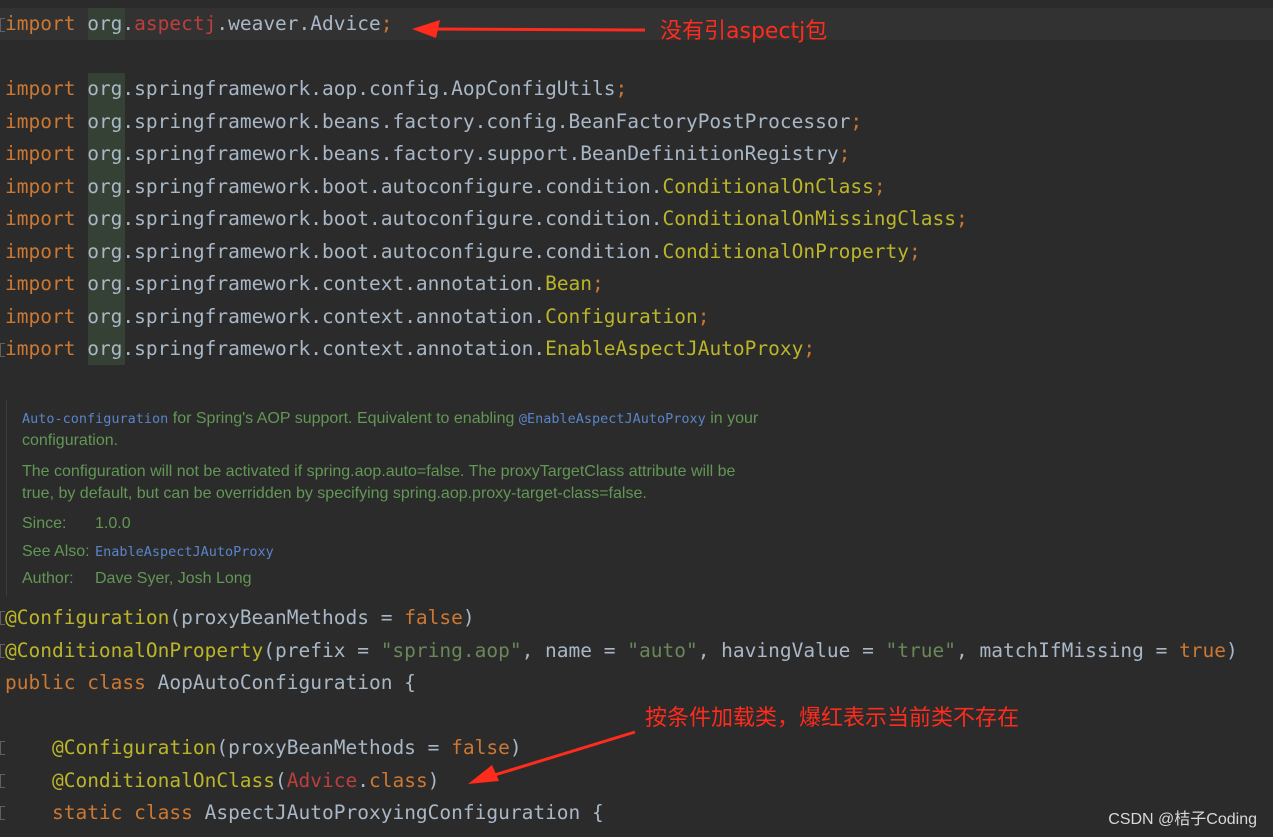  I want to click on callout-conditional-load: 按条件加载类，爆红表示当前类不存在, so click(832, 718).